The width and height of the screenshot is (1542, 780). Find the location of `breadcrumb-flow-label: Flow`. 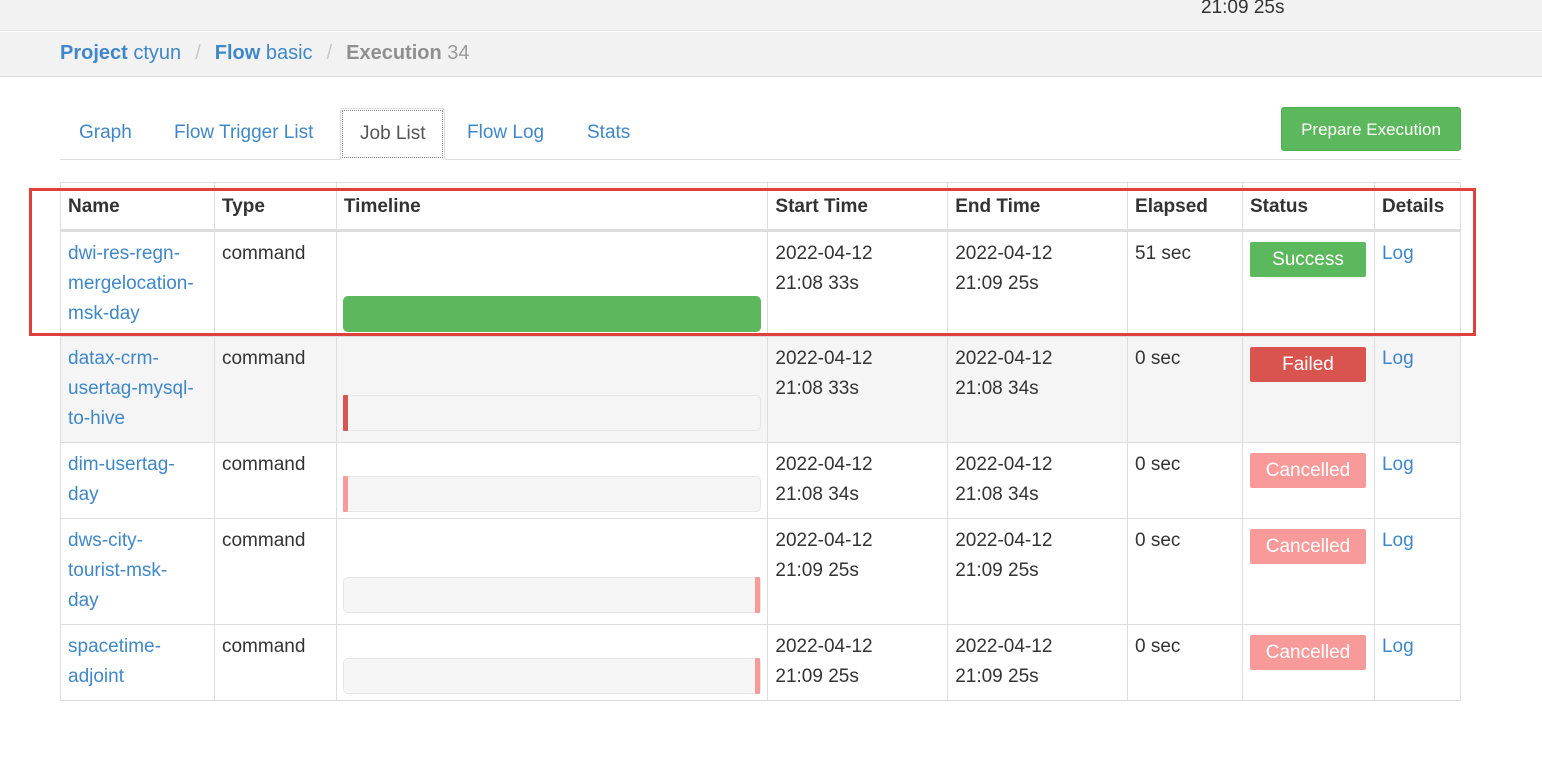

breadcrumb-flow-label: Flow is located at coordinates (237, 53).